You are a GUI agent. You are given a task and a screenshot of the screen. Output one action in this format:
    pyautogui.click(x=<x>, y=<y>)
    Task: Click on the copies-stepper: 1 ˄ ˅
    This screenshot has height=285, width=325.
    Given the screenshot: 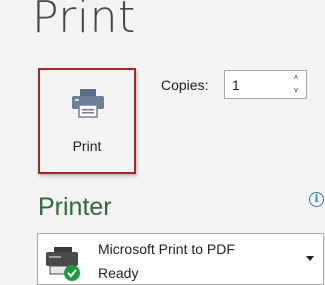 What is the action you would take?
    pyautogui.click(x=265, y=84)
    